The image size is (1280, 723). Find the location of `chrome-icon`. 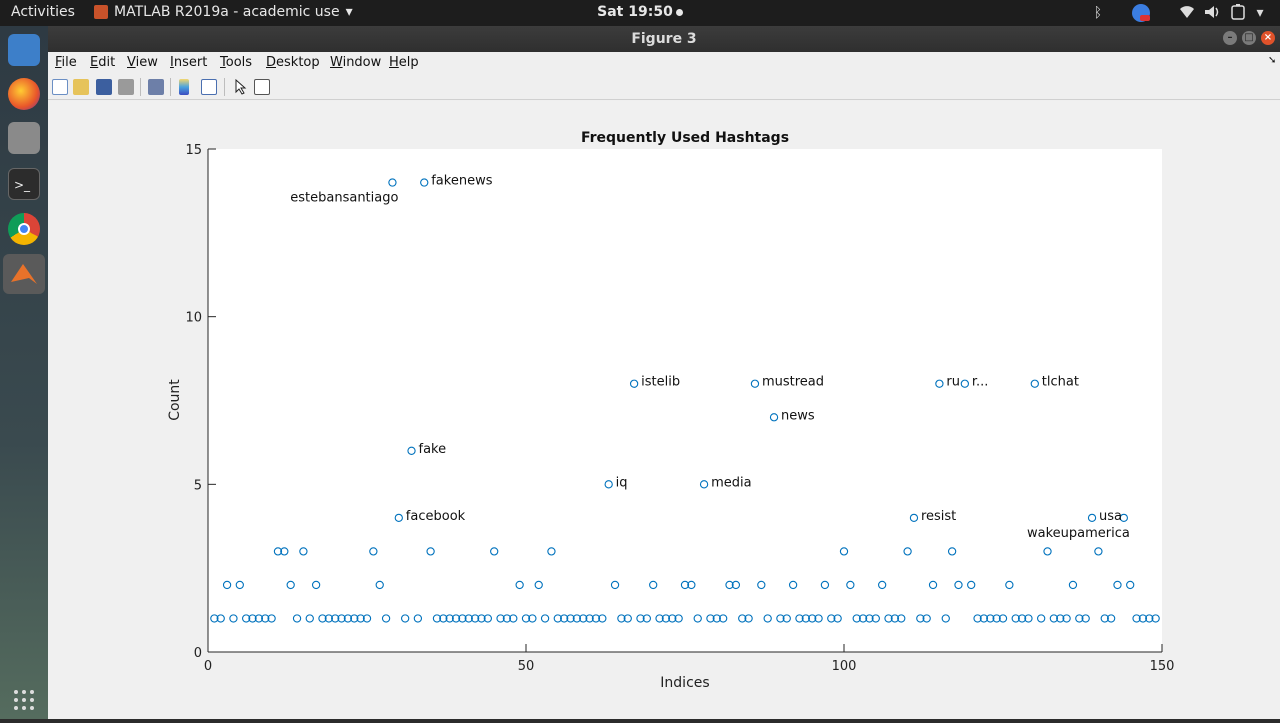

chrome-icon is located at coordinates (24, 229).